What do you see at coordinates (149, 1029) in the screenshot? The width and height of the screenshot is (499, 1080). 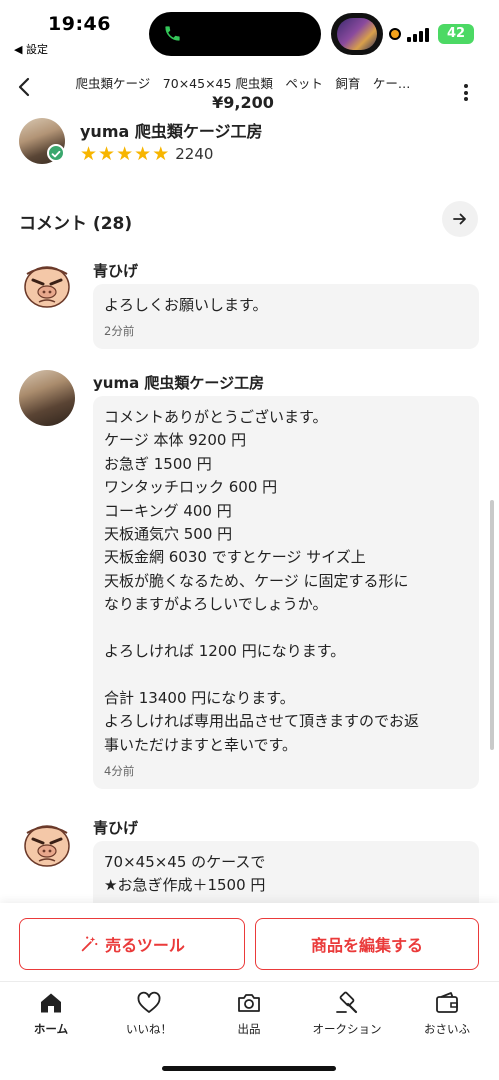 I see `tab-label: いいね！` at bounding box center [149, 1029].